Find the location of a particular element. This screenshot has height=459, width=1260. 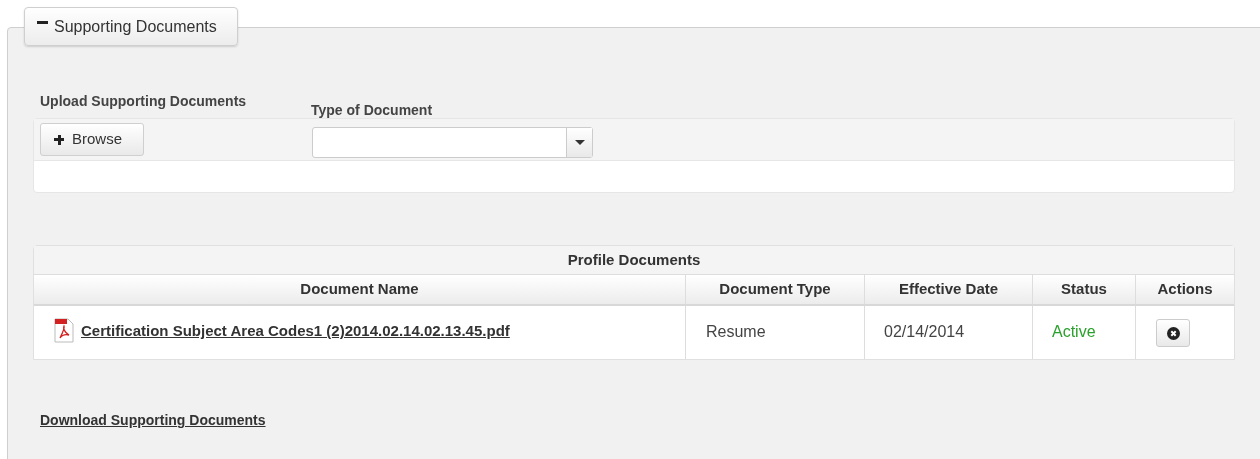

column-header: Actions is located at coordinates (1184, 289).